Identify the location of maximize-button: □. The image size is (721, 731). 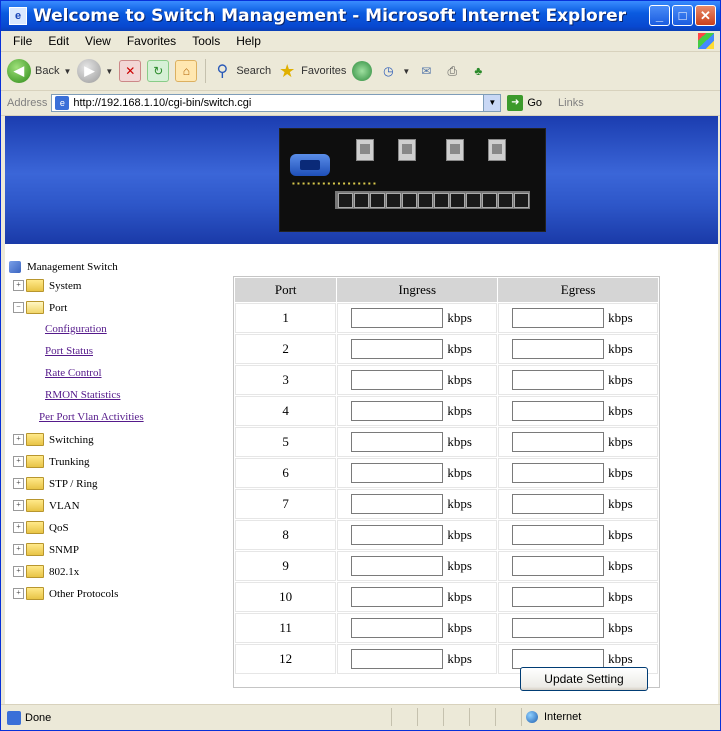
(682, 15).